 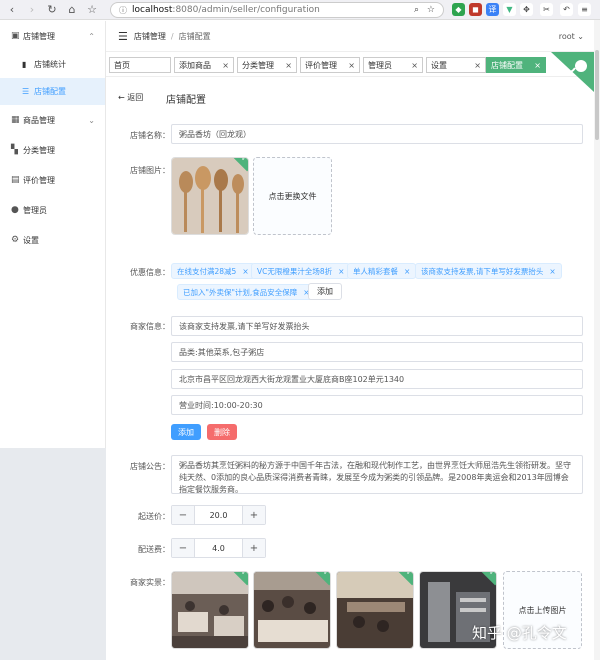 I want to click on interior-photo-image, so click(x=375, y=610).